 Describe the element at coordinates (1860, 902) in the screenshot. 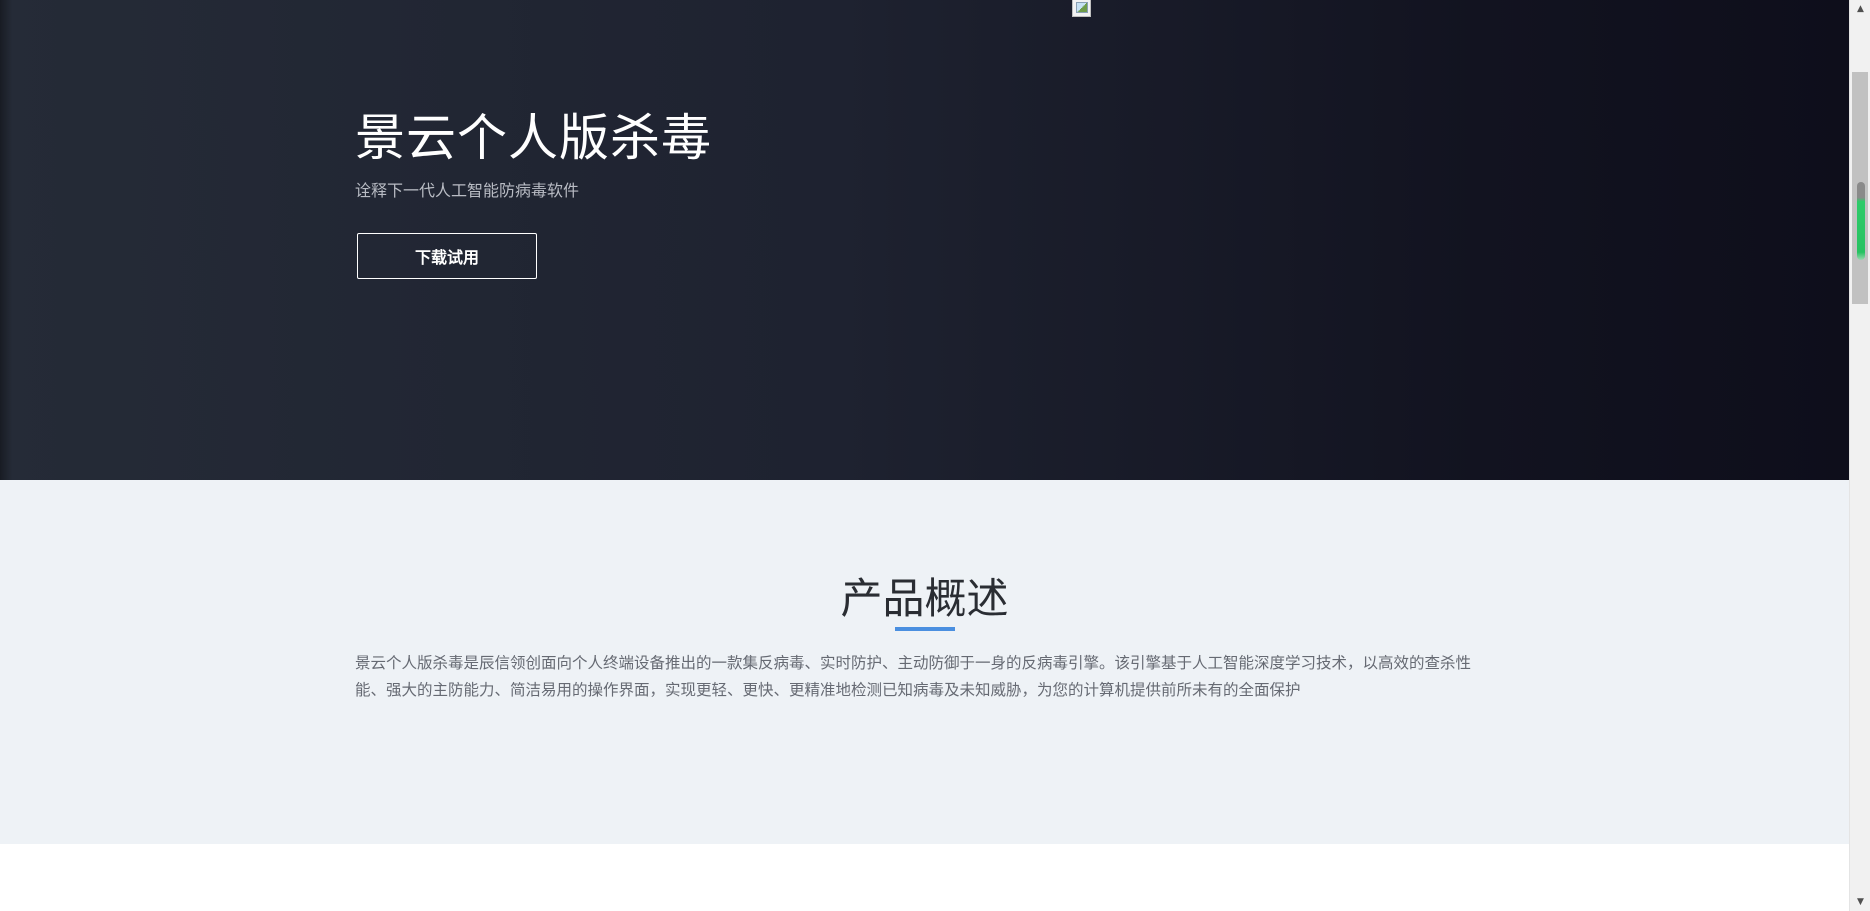

I see `scroll-down-arrow-icon: ▼` at that location.